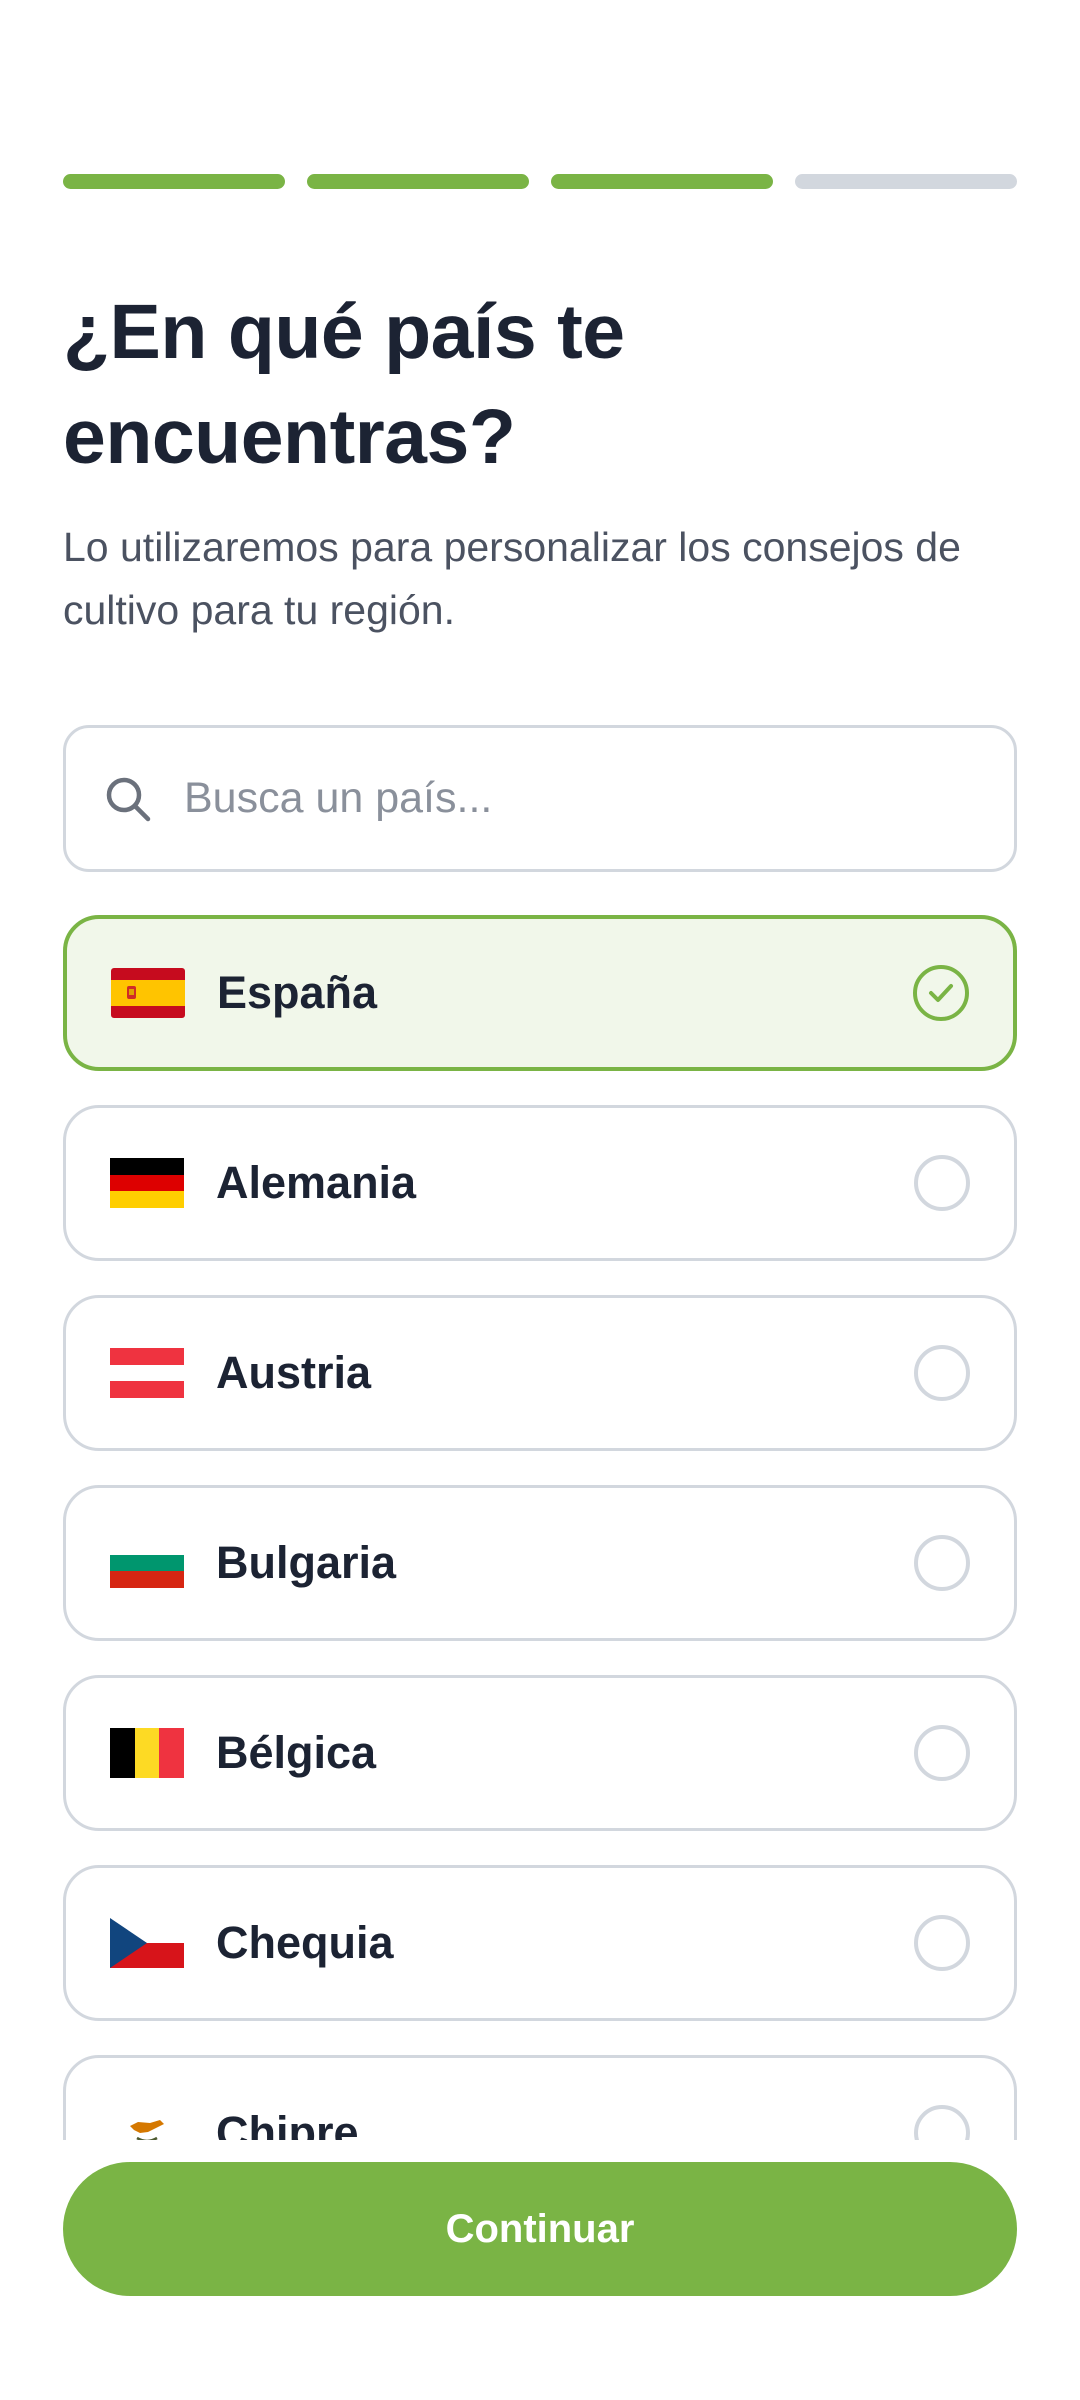  What do you see at coordinates (147, 2124) in the screenshot?
I see `cyprus-flag-icon` at bounding box center [147, 2124].